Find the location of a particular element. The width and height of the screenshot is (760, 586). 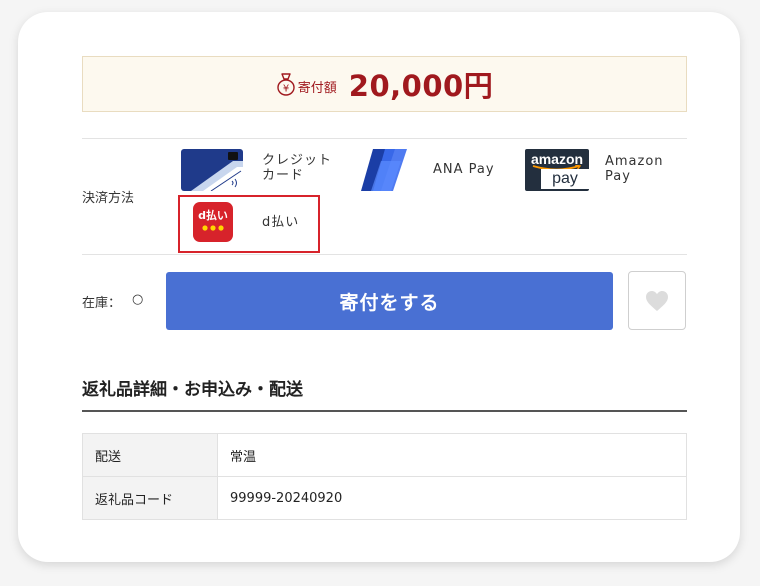

donation-amount-box: ¥ 寄付額 20,000円 is located at coordinates (384, 84).